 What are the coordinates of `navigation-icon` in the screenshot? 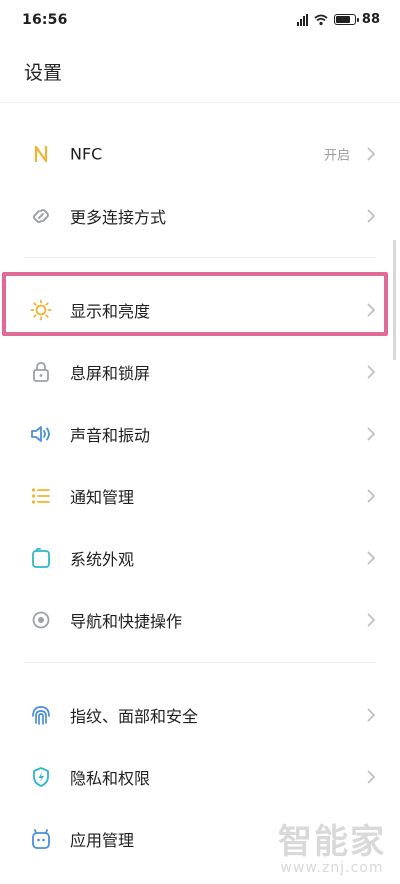 It's located at (41, 620).